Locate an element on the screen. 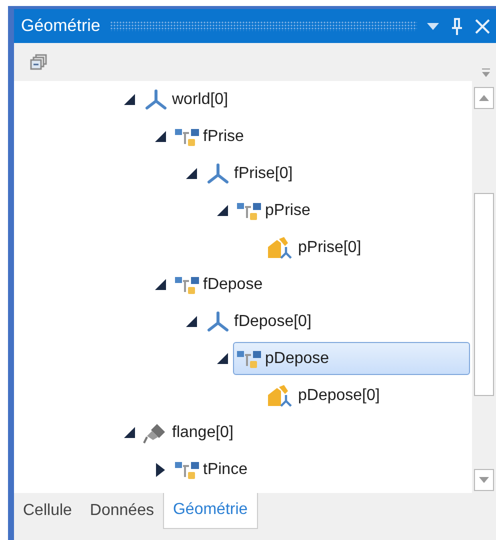 This screenshot has height=540, width=496. tree-item: tPince is located at coordinates (225, 469).